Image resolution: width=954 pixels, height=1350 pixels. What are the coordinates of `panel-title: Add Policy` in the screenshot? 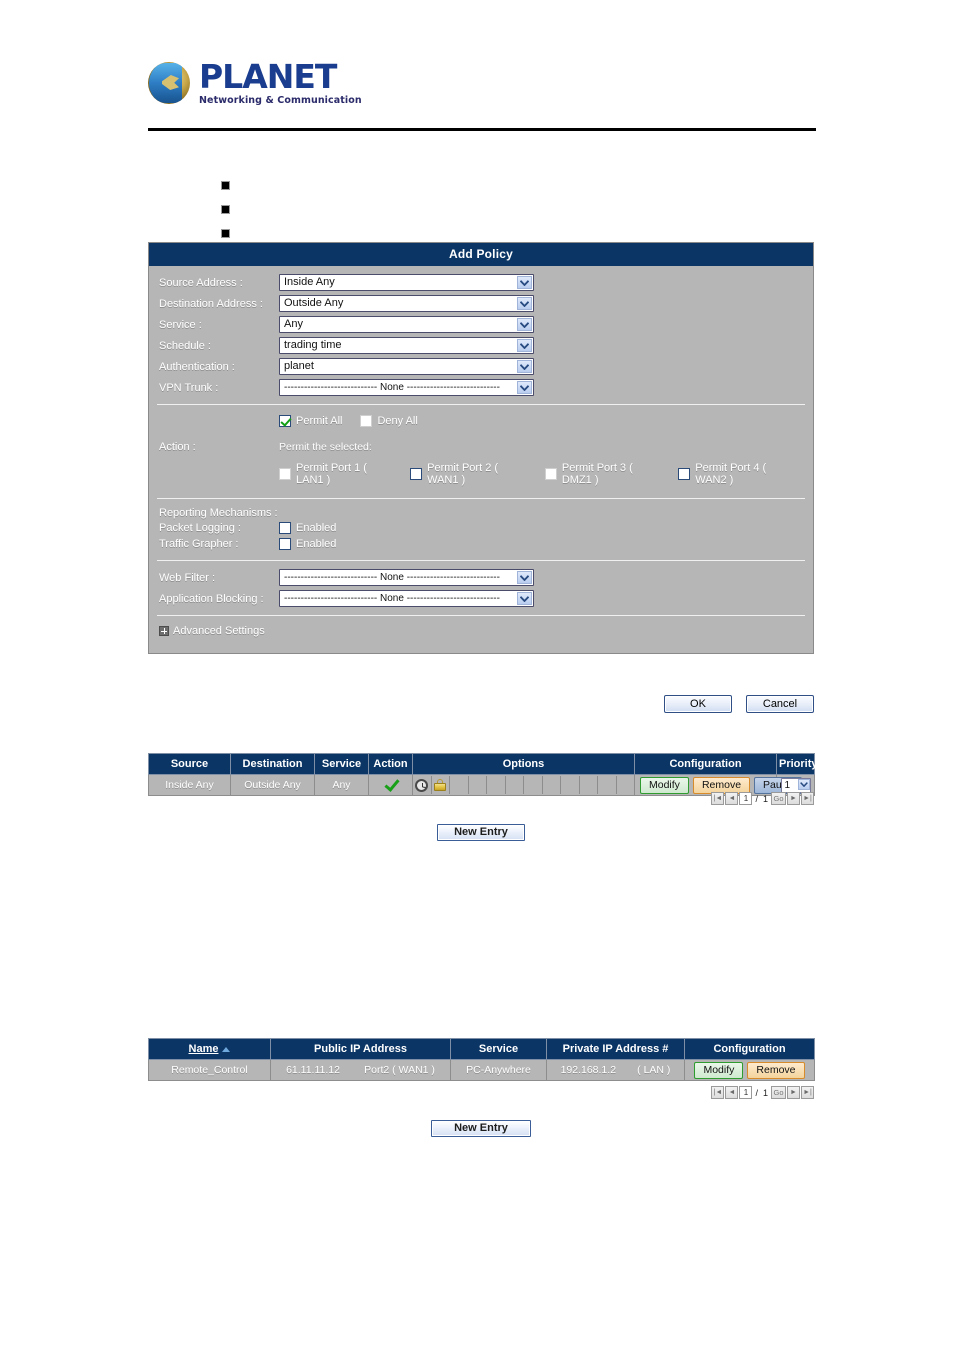 It's located at (481, 254).